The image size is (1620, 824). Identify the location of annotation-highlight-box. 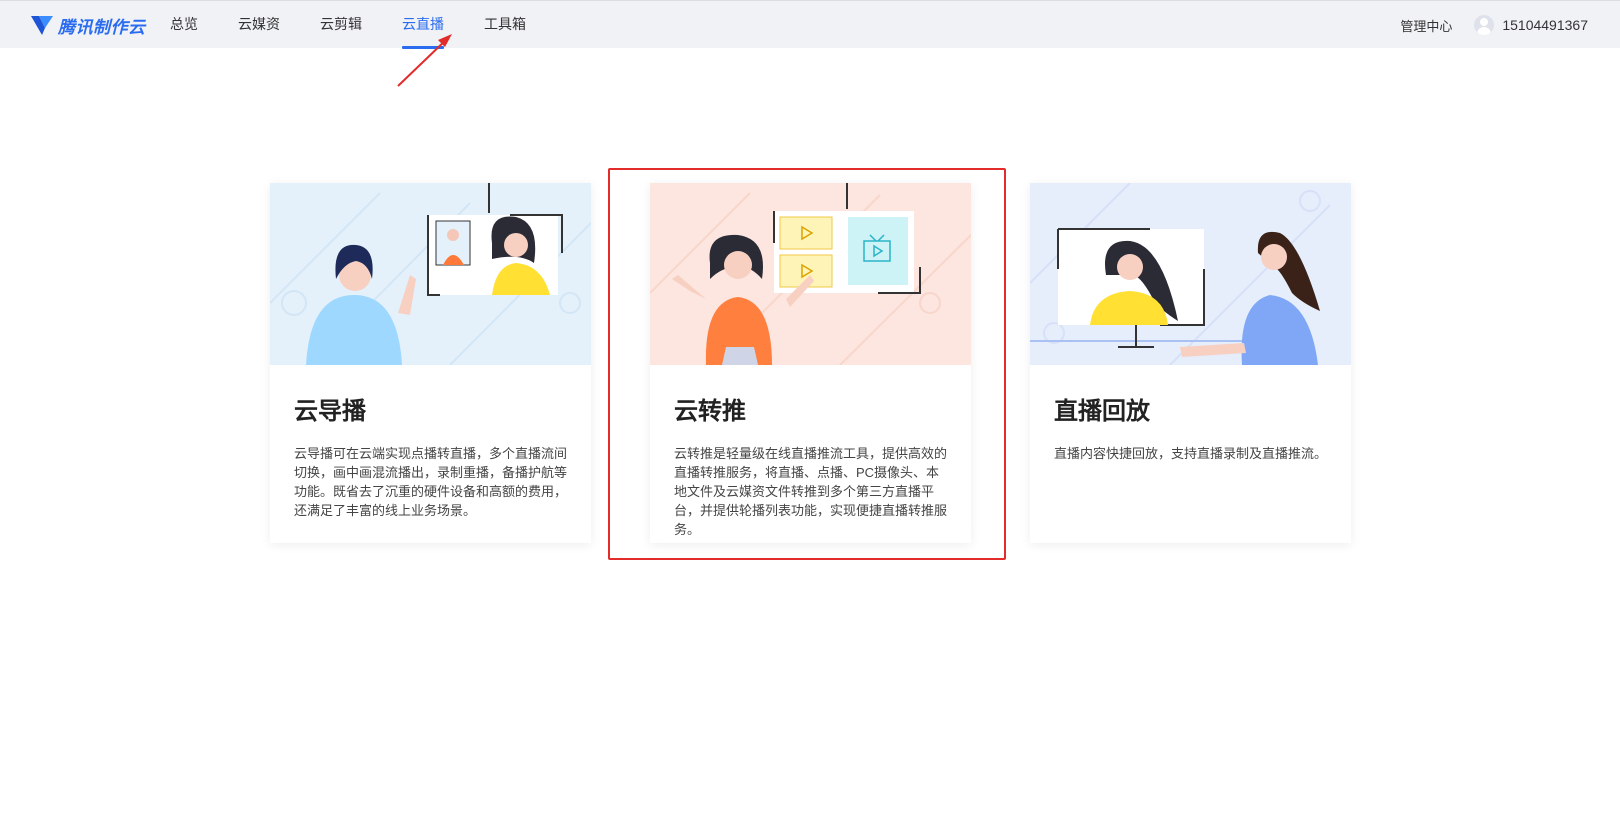
(807, 364).